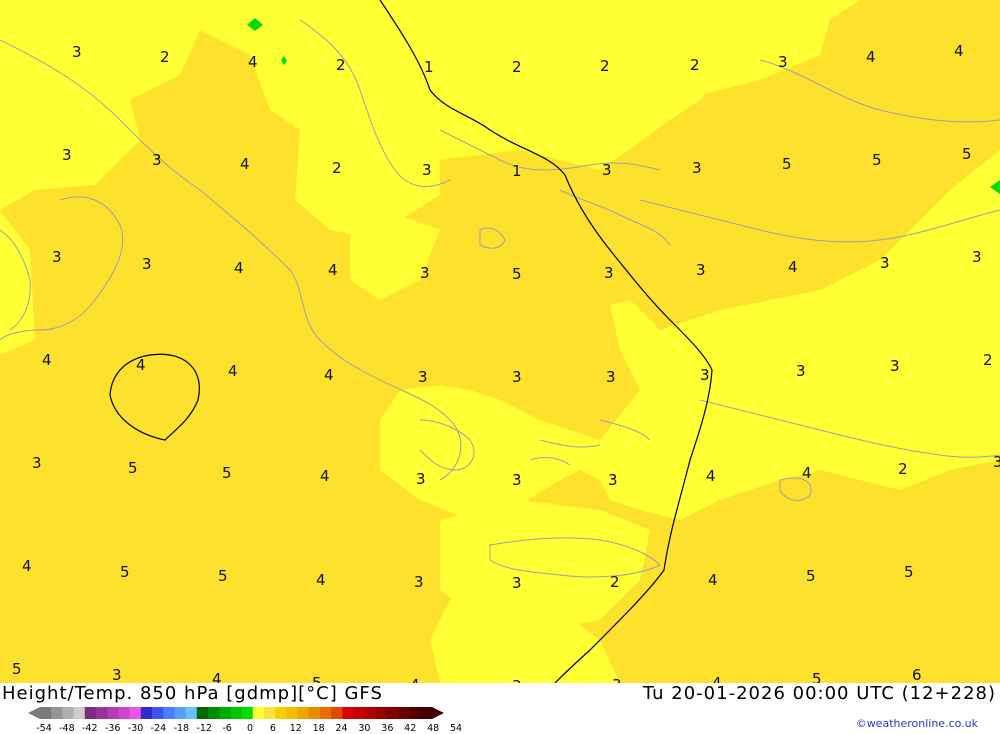  What do you see at coordinates (112, 728) in the screenshot?
I see `scale-tick-label: -36` at bounding box center [112, 728].